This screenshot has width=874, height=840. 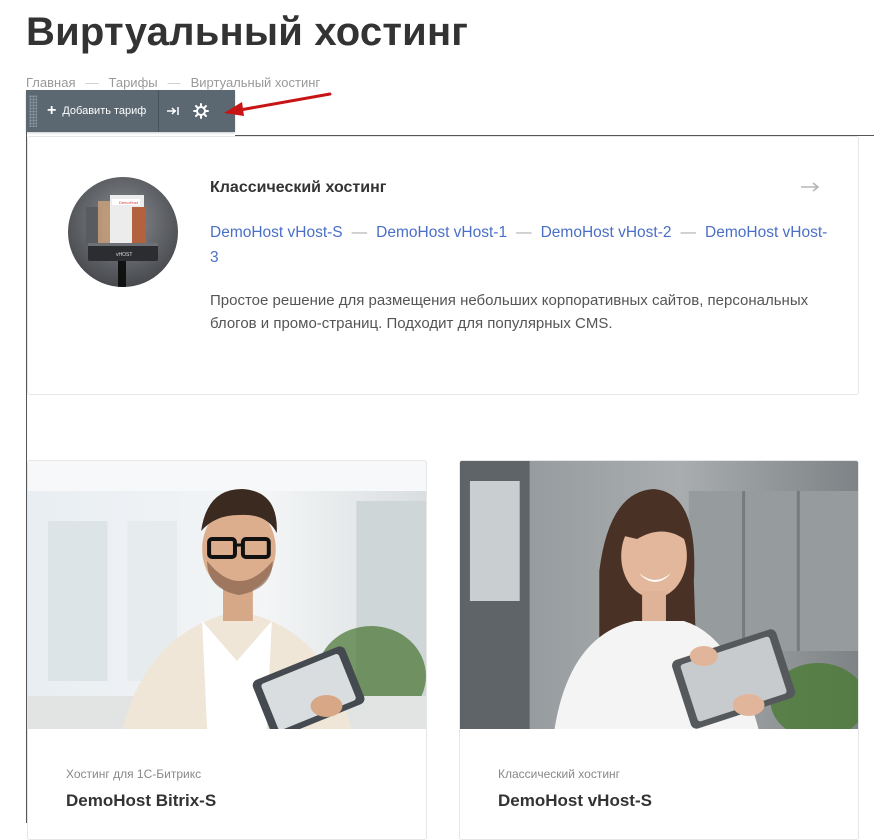 I want to click on breadcrumb: Главная — Тарифы — Виртуальный хостинг, so click(x=173, y=82).